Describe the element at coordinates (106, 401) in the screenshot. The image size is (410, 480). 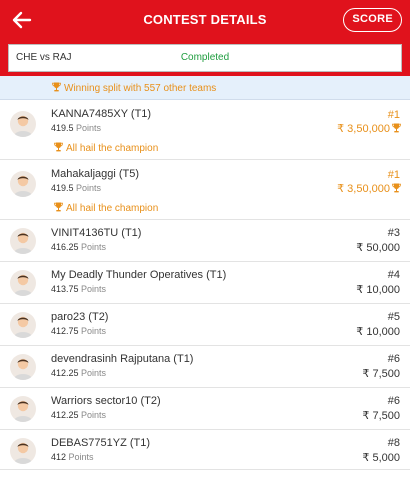
I see `team-name: Warriors sector10 (T2)` at that location.